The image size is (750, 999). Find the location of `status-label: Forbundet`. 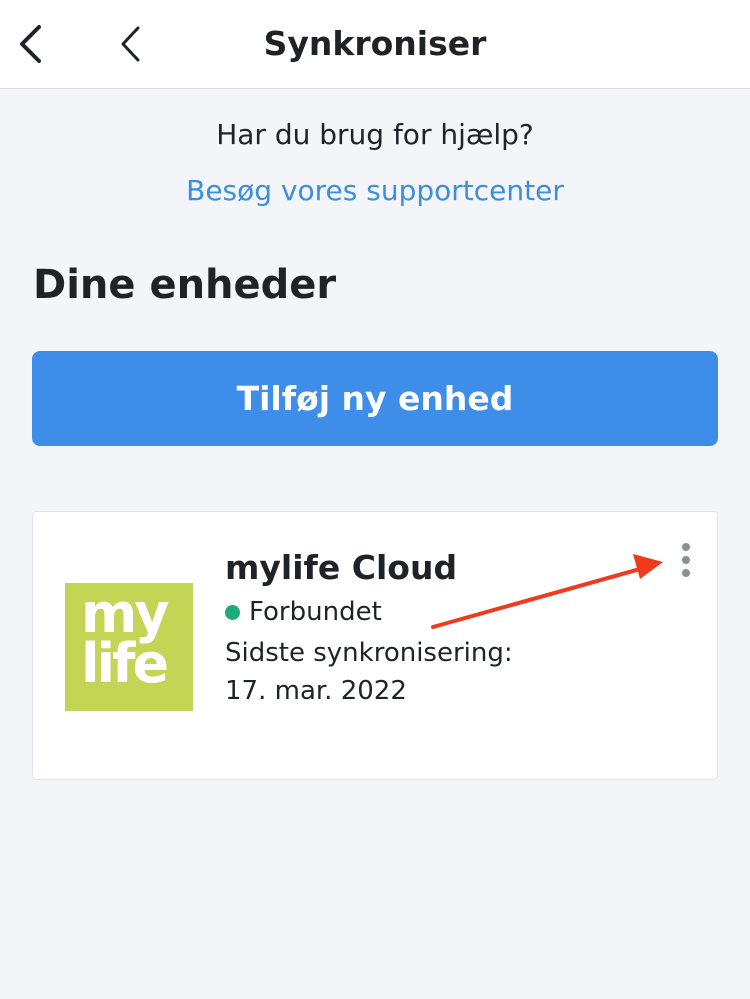

status-label: Forbundet is located at coordinates (315, 612).